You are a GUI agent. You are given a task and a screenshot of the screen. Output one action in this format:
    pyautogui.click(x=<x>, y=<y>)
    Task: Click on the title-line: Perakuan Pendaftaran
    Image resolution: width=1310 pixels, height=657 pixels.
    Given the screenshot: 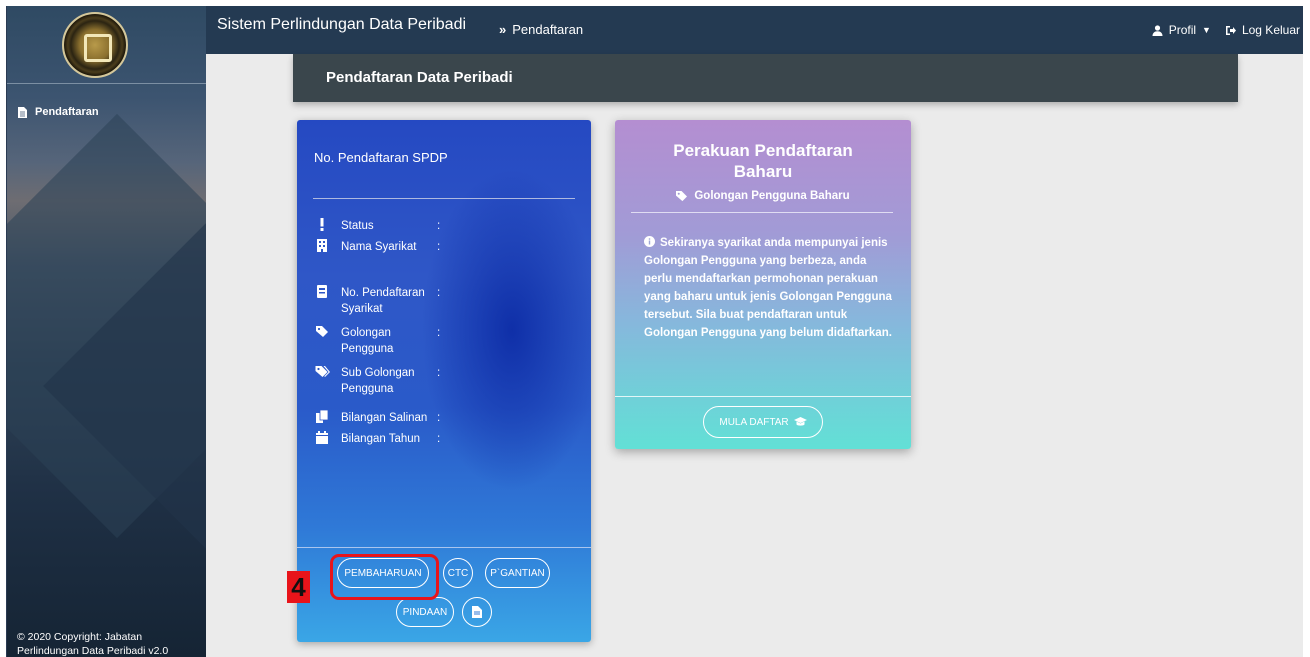 What is the action you would take?
    pyautogui.click(x=763, y=150)
    